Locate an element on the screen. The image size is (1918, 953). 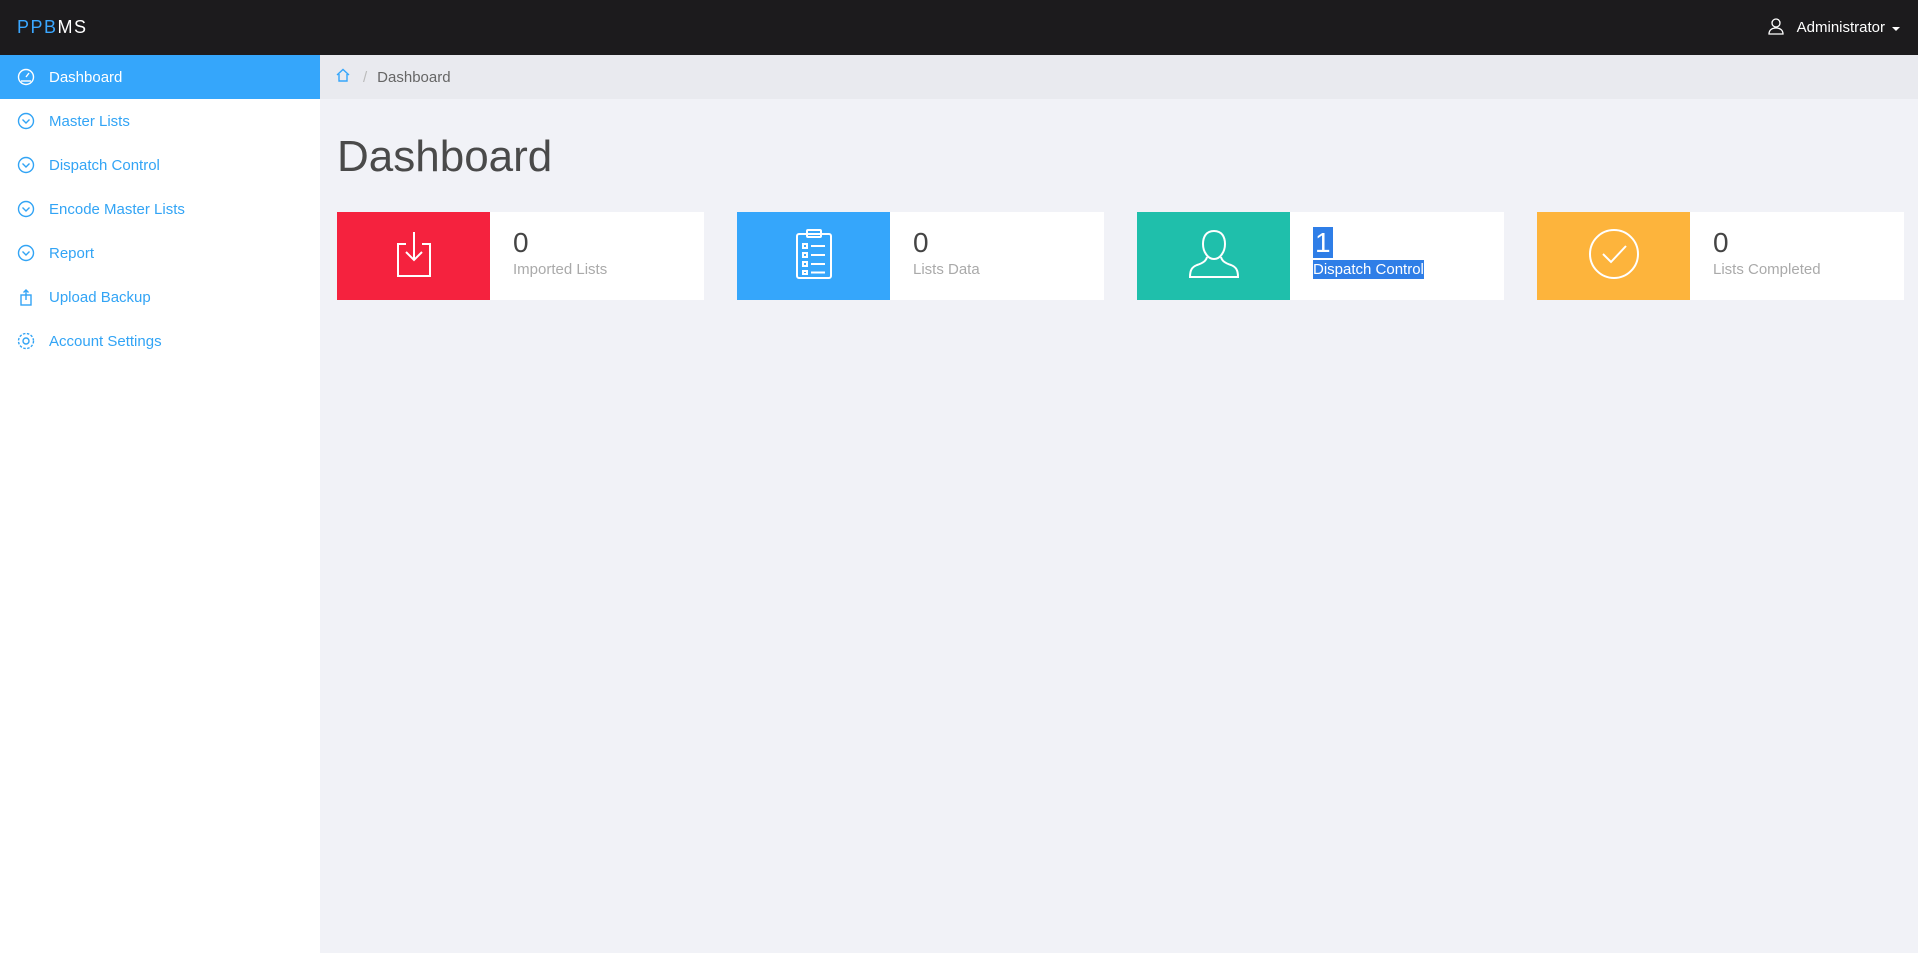
sidebar-item-label: Upload Backup is located at coordinates (100, 297).